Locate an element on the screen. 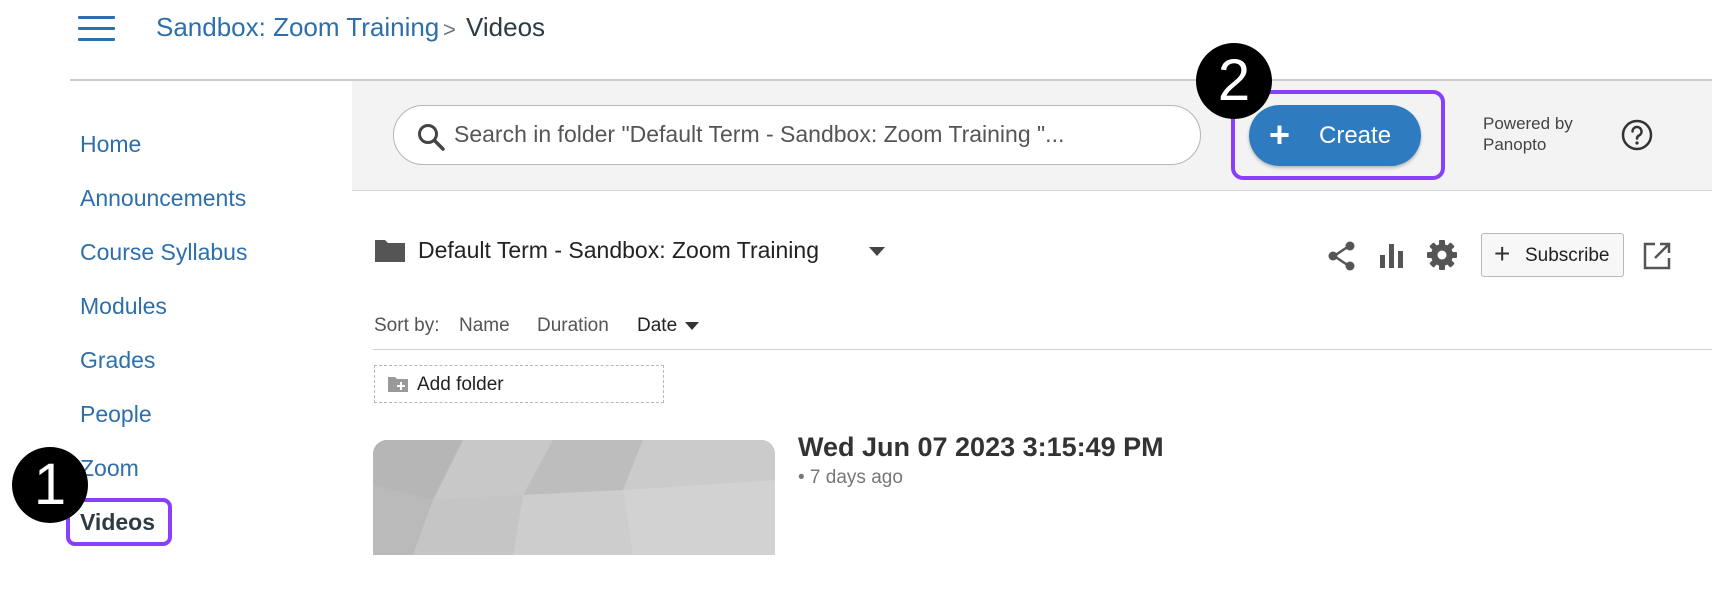 This screenshot has width=1712, height=595. create-button: + Create is located at coordinates (1335, 135).